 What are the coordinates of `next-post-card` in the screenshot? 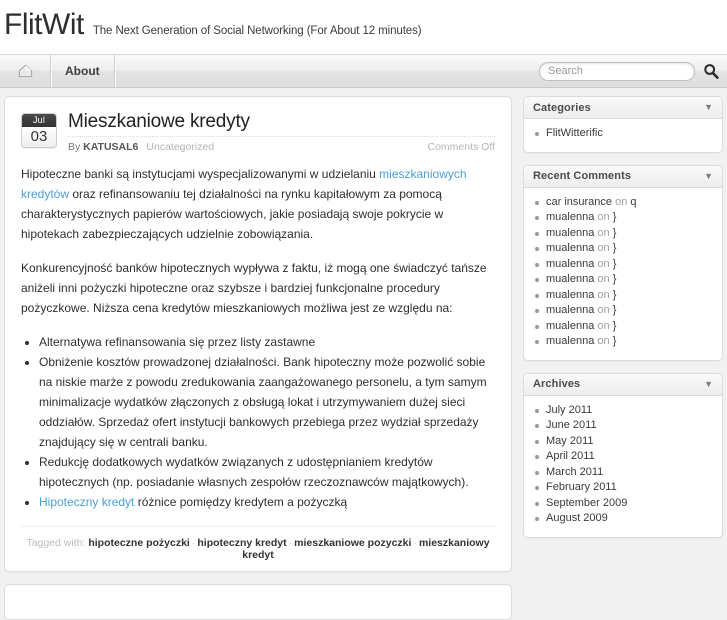 It's located at (258, 602).